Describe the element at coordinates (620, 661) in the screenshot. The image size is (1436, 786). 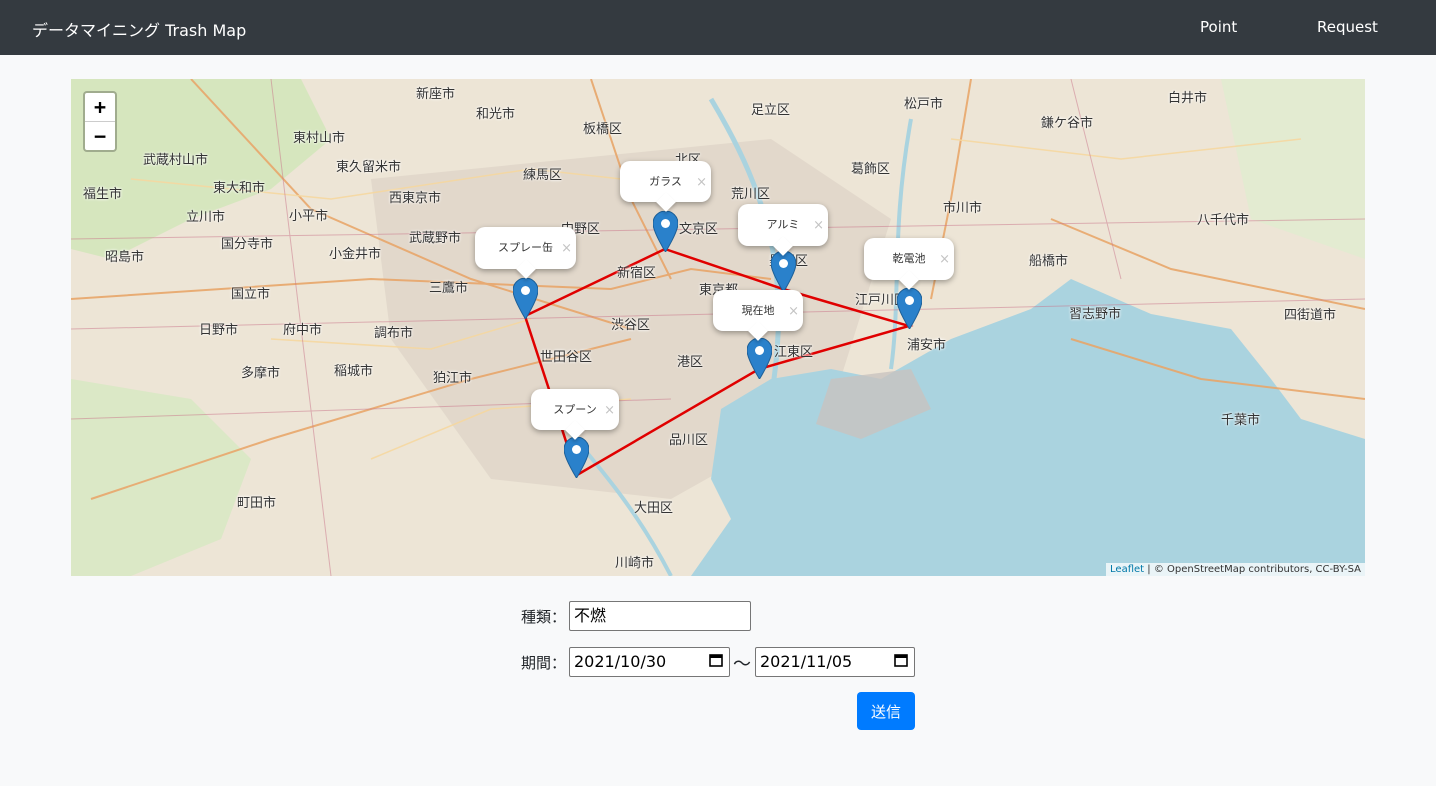
I see `date-from-value: 2021/10/30` at that location.